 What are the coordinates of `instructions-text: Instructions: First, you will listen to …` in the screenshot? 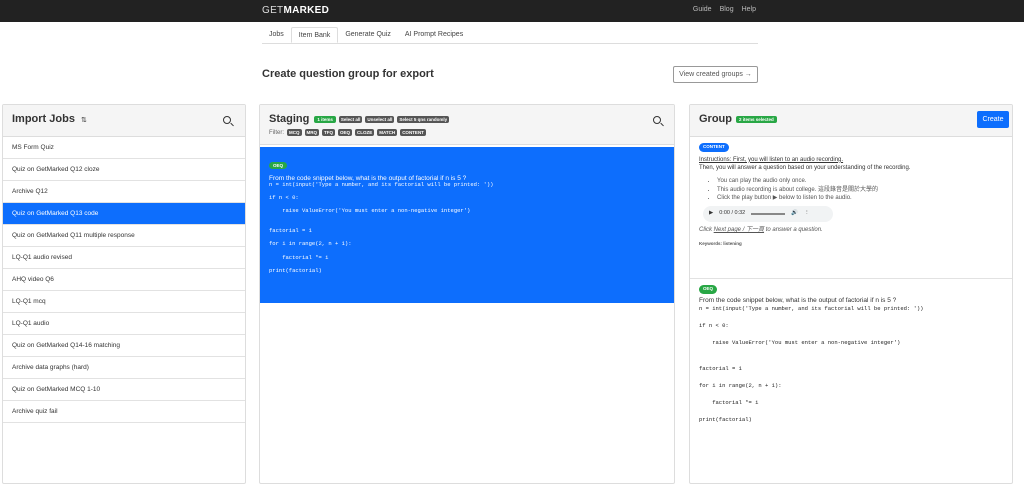 It's located at (771, 159).